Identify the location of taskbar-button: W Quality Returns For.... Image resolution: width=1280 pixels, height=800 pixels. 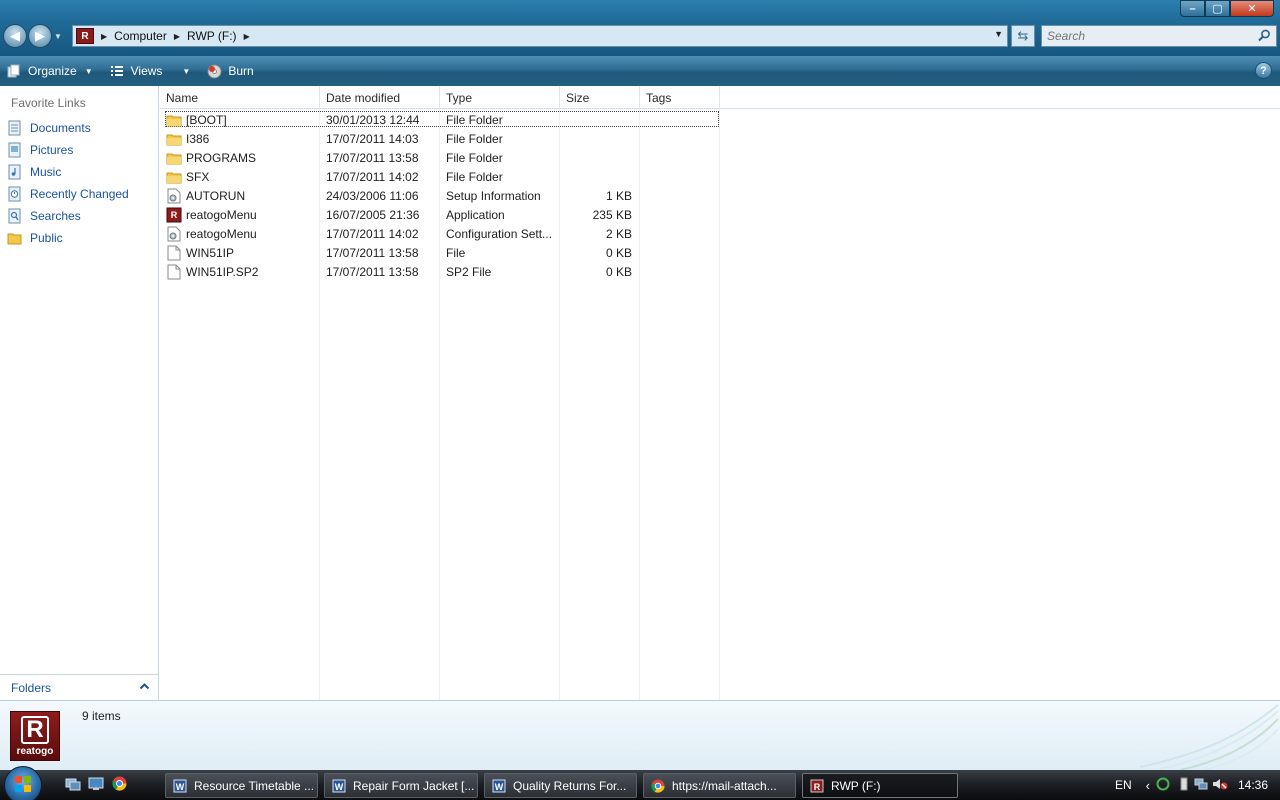
(560, 785).